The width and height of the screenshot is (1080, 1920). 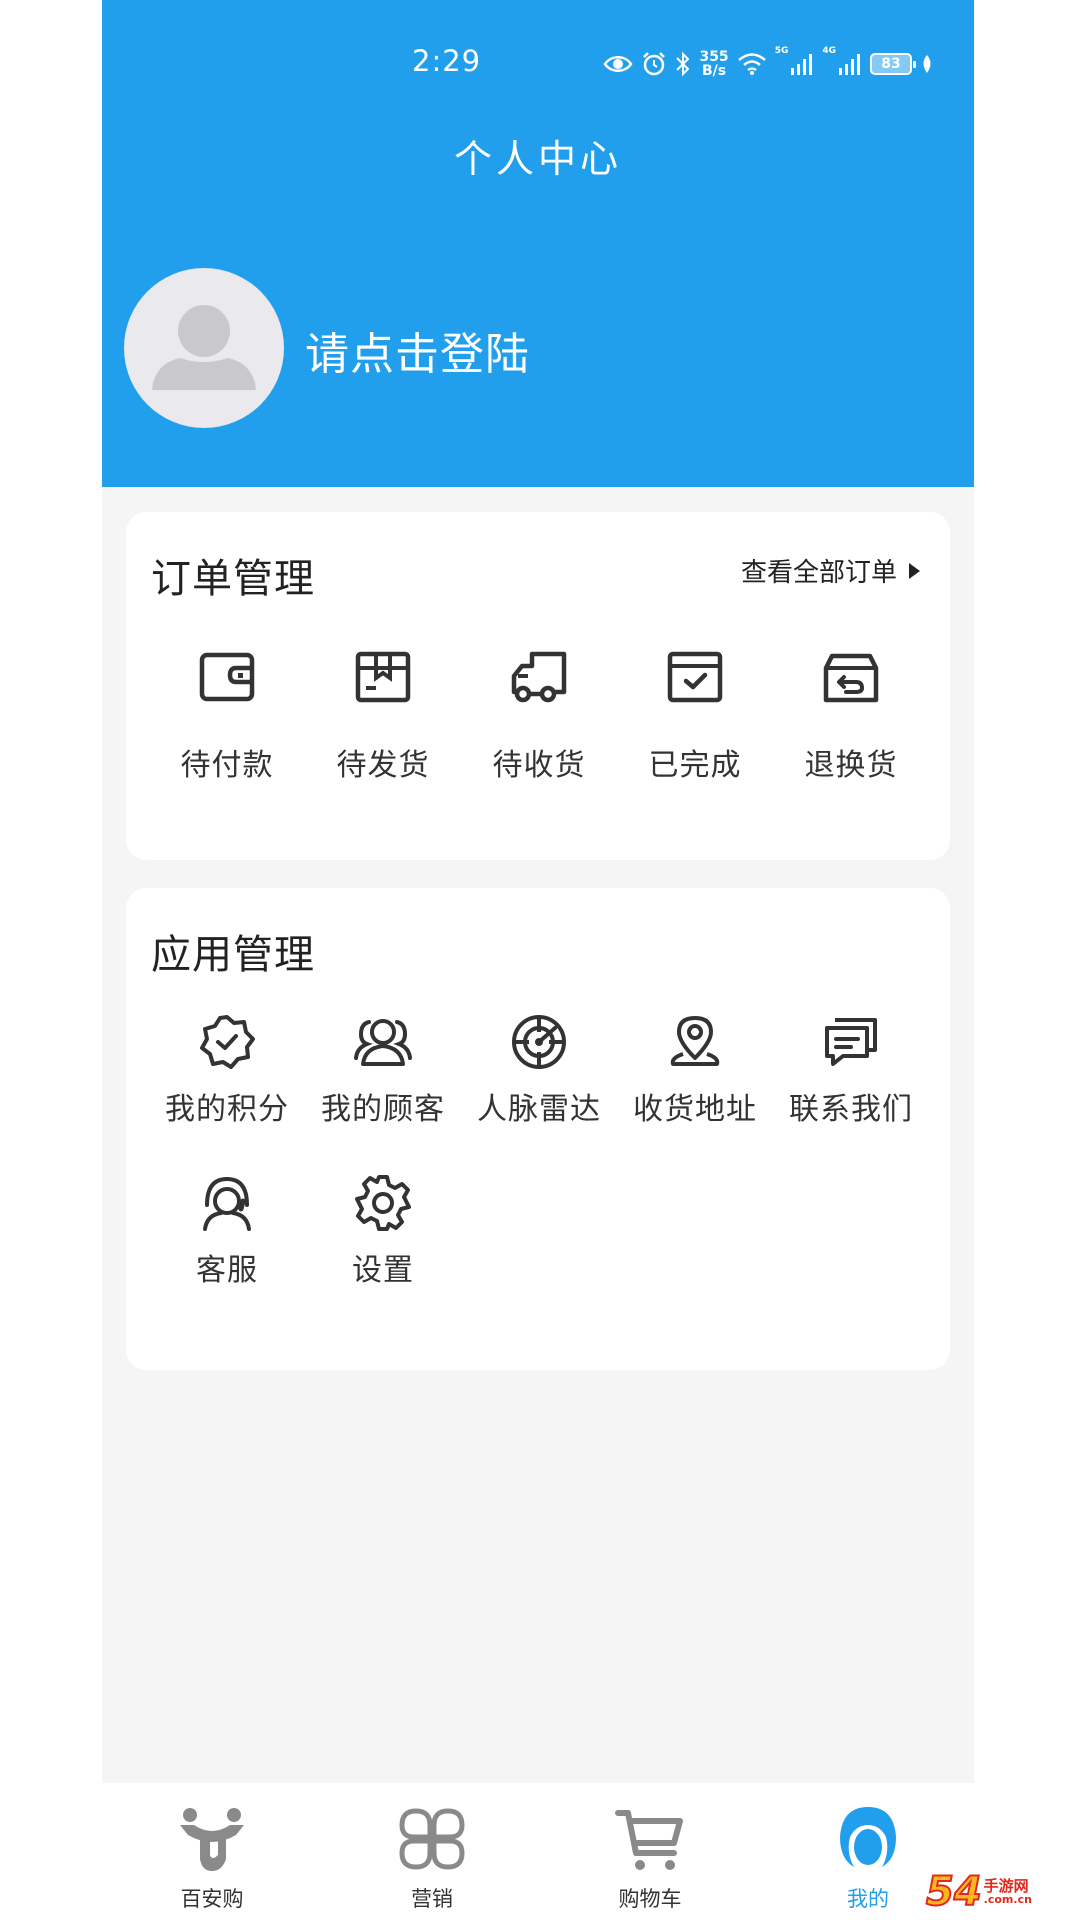 What do you see at coordinates (383, 714) in the screenshot?
I see `order-pending-shipment: 待发货` at bounding box center [383, 714].